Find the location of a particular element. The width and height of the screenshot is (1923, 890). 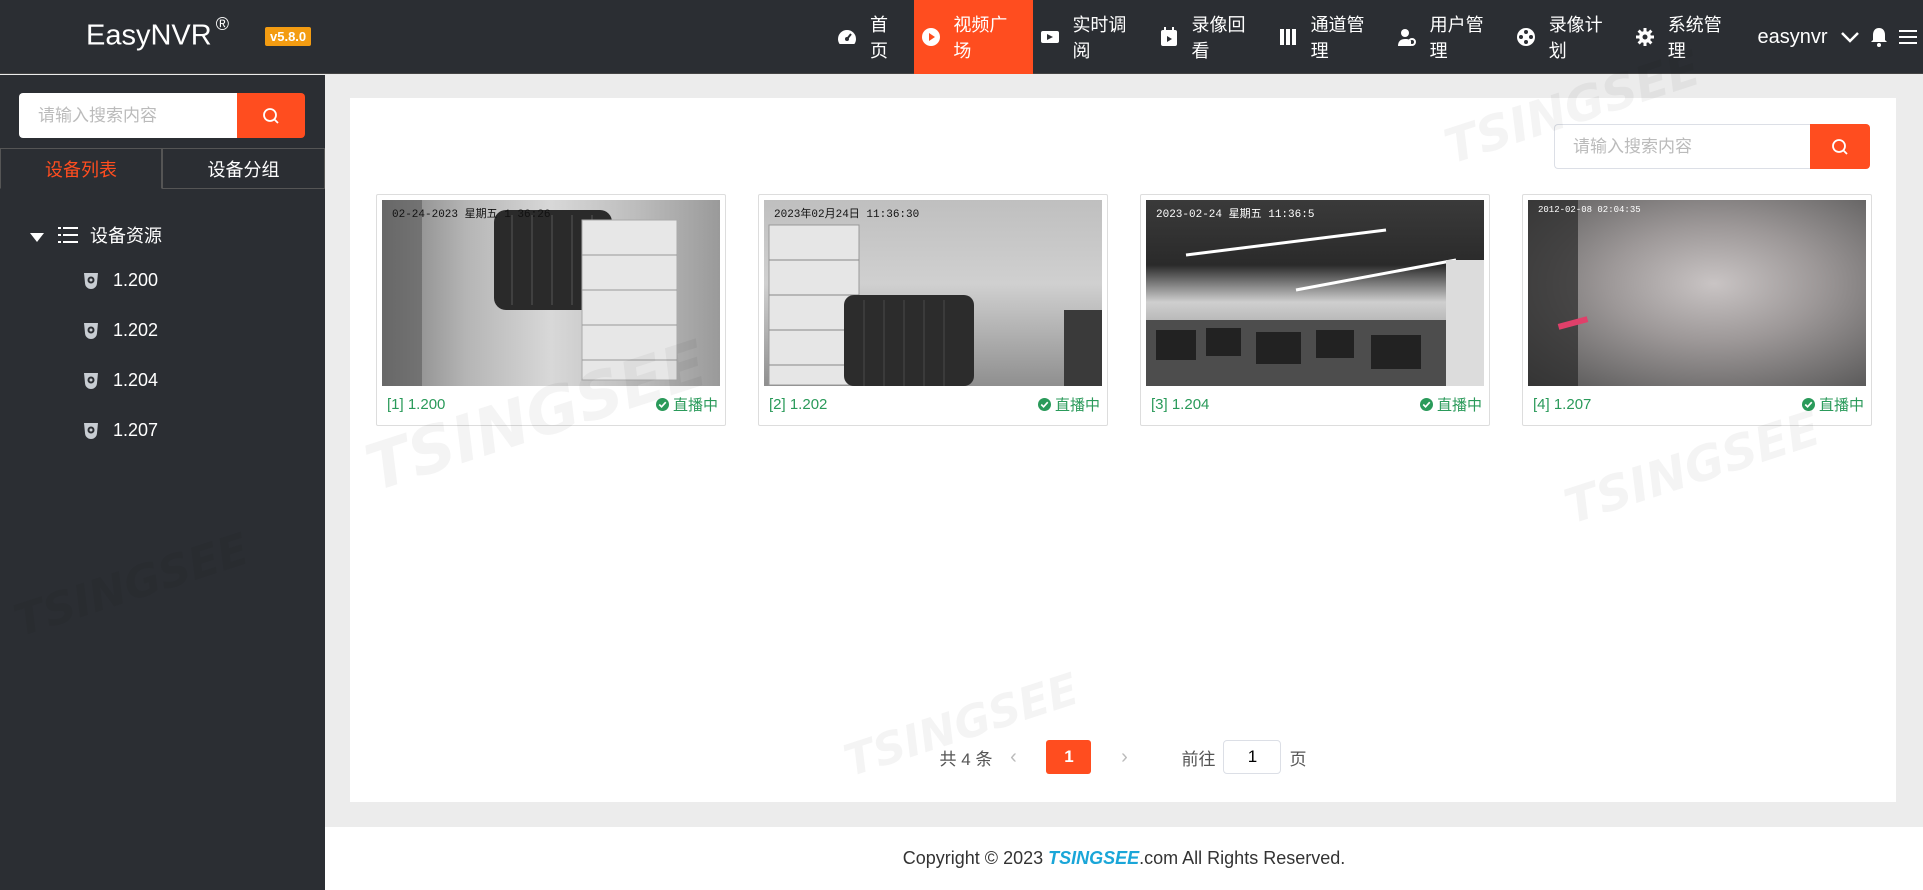

tree-root: 设备资源 is located at coordinates (162, 235).